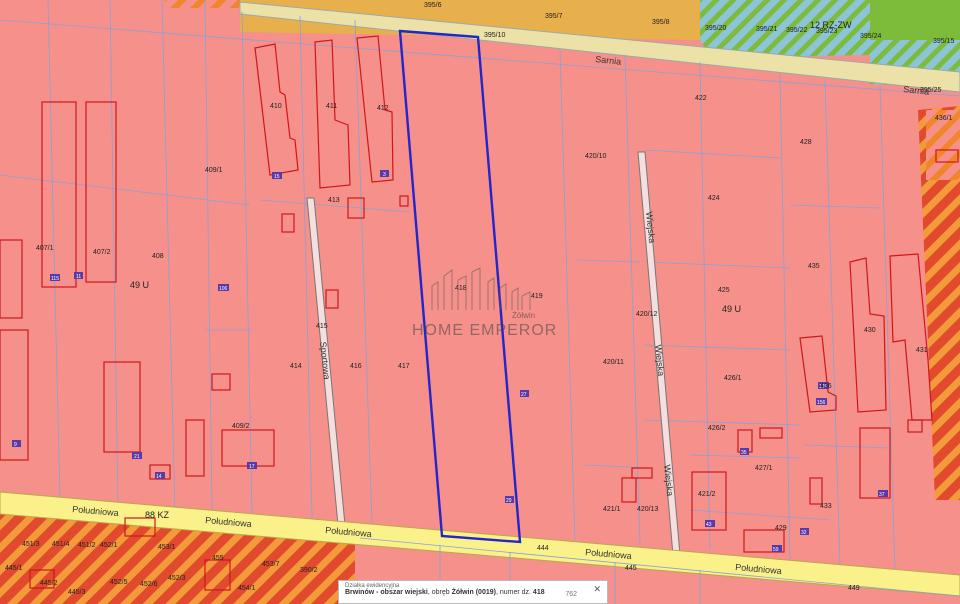 This screenshot has height=604, width=960. Describe the element at coordinates (597, 589) in the screenshot. I see `close-icon: ✕` at that location.